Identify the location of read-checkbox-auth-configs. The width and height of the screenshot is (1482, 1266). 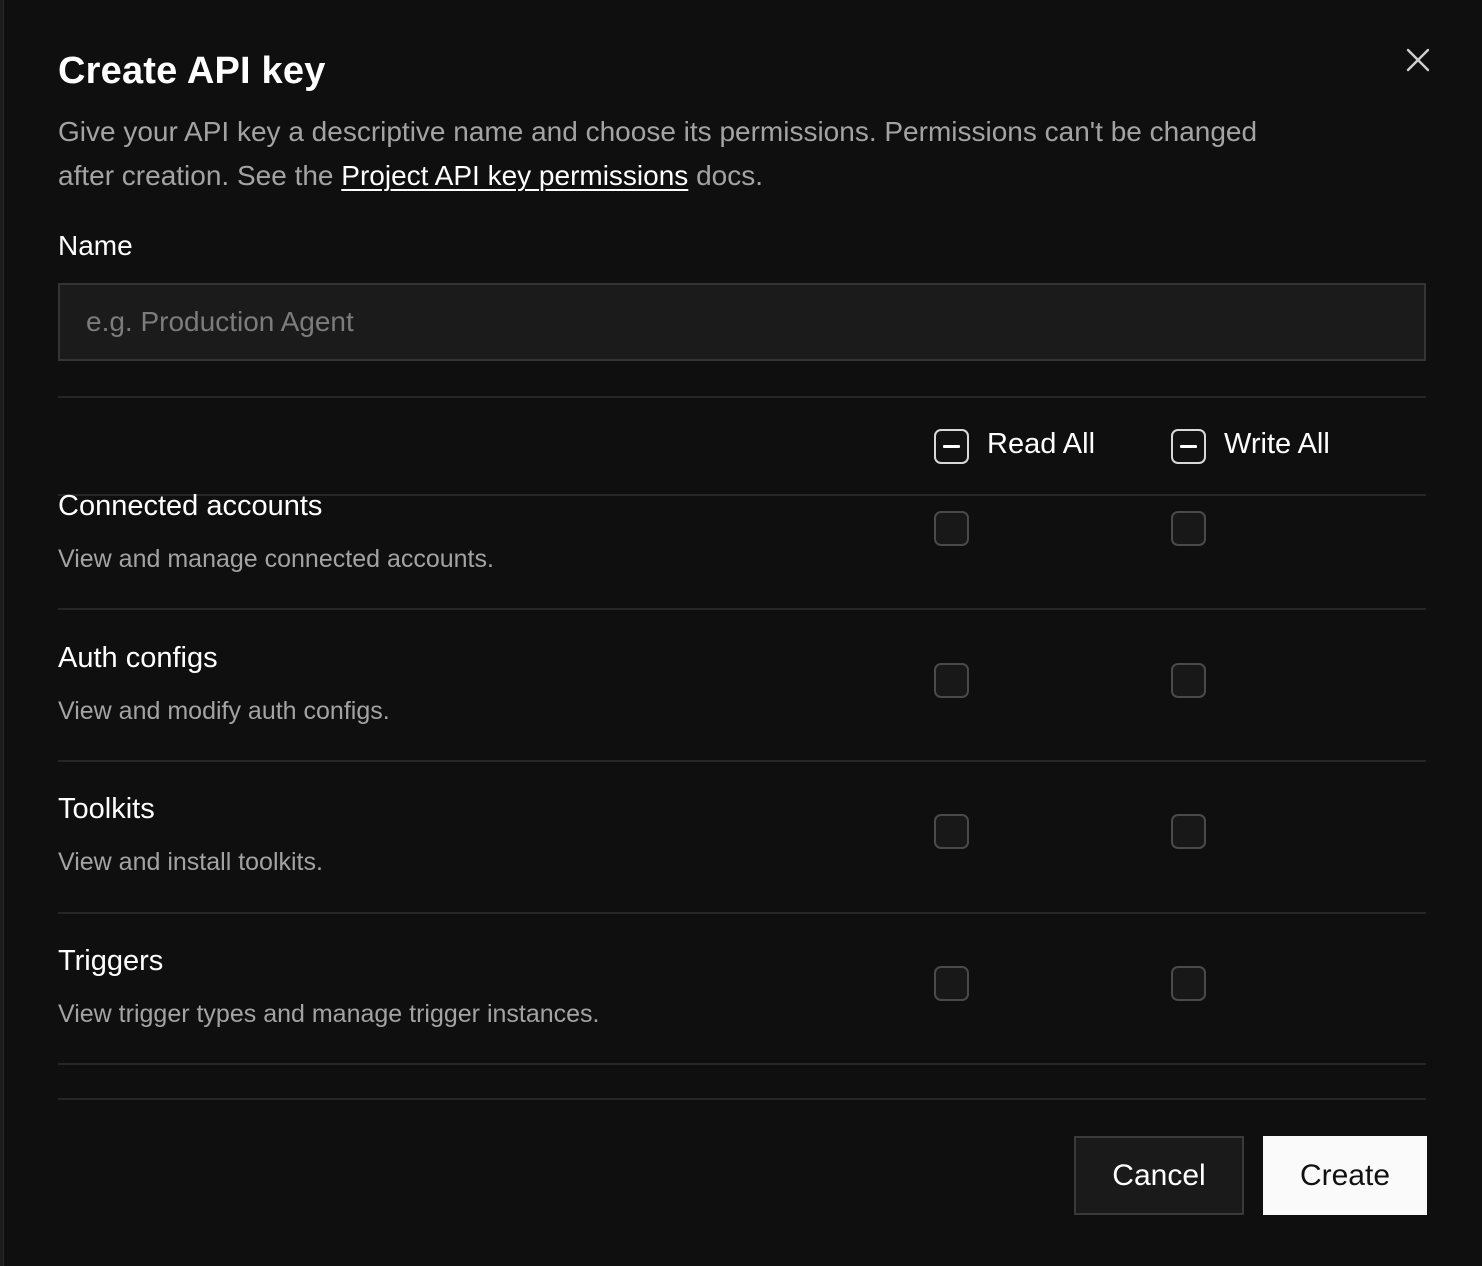
(951, 680).